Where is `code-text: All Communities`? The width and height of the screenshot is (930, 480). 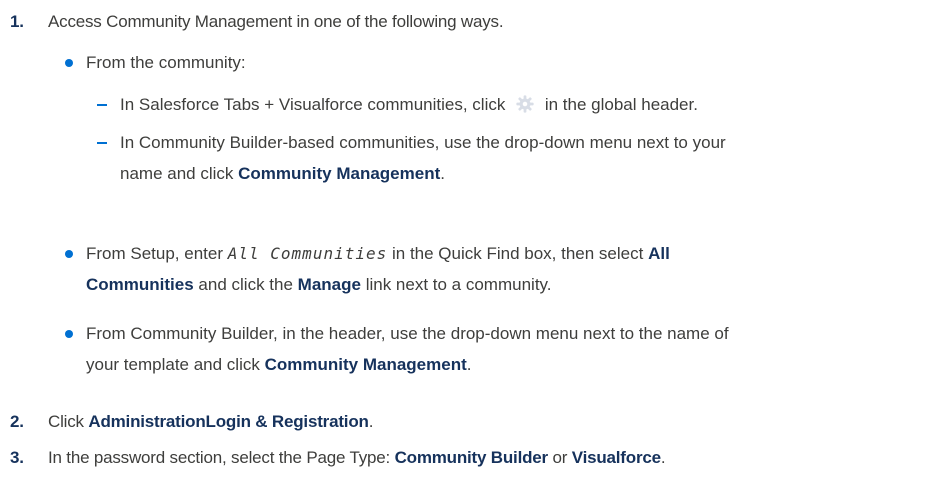
code-text: All Communities is located at coordinates (307, 253).